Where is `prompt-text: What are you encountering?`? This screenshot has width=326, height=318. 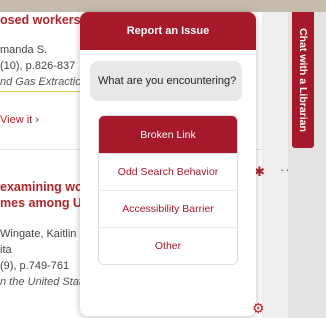
prompt-text: What are you encountering? is located at coordinates (167, 81).